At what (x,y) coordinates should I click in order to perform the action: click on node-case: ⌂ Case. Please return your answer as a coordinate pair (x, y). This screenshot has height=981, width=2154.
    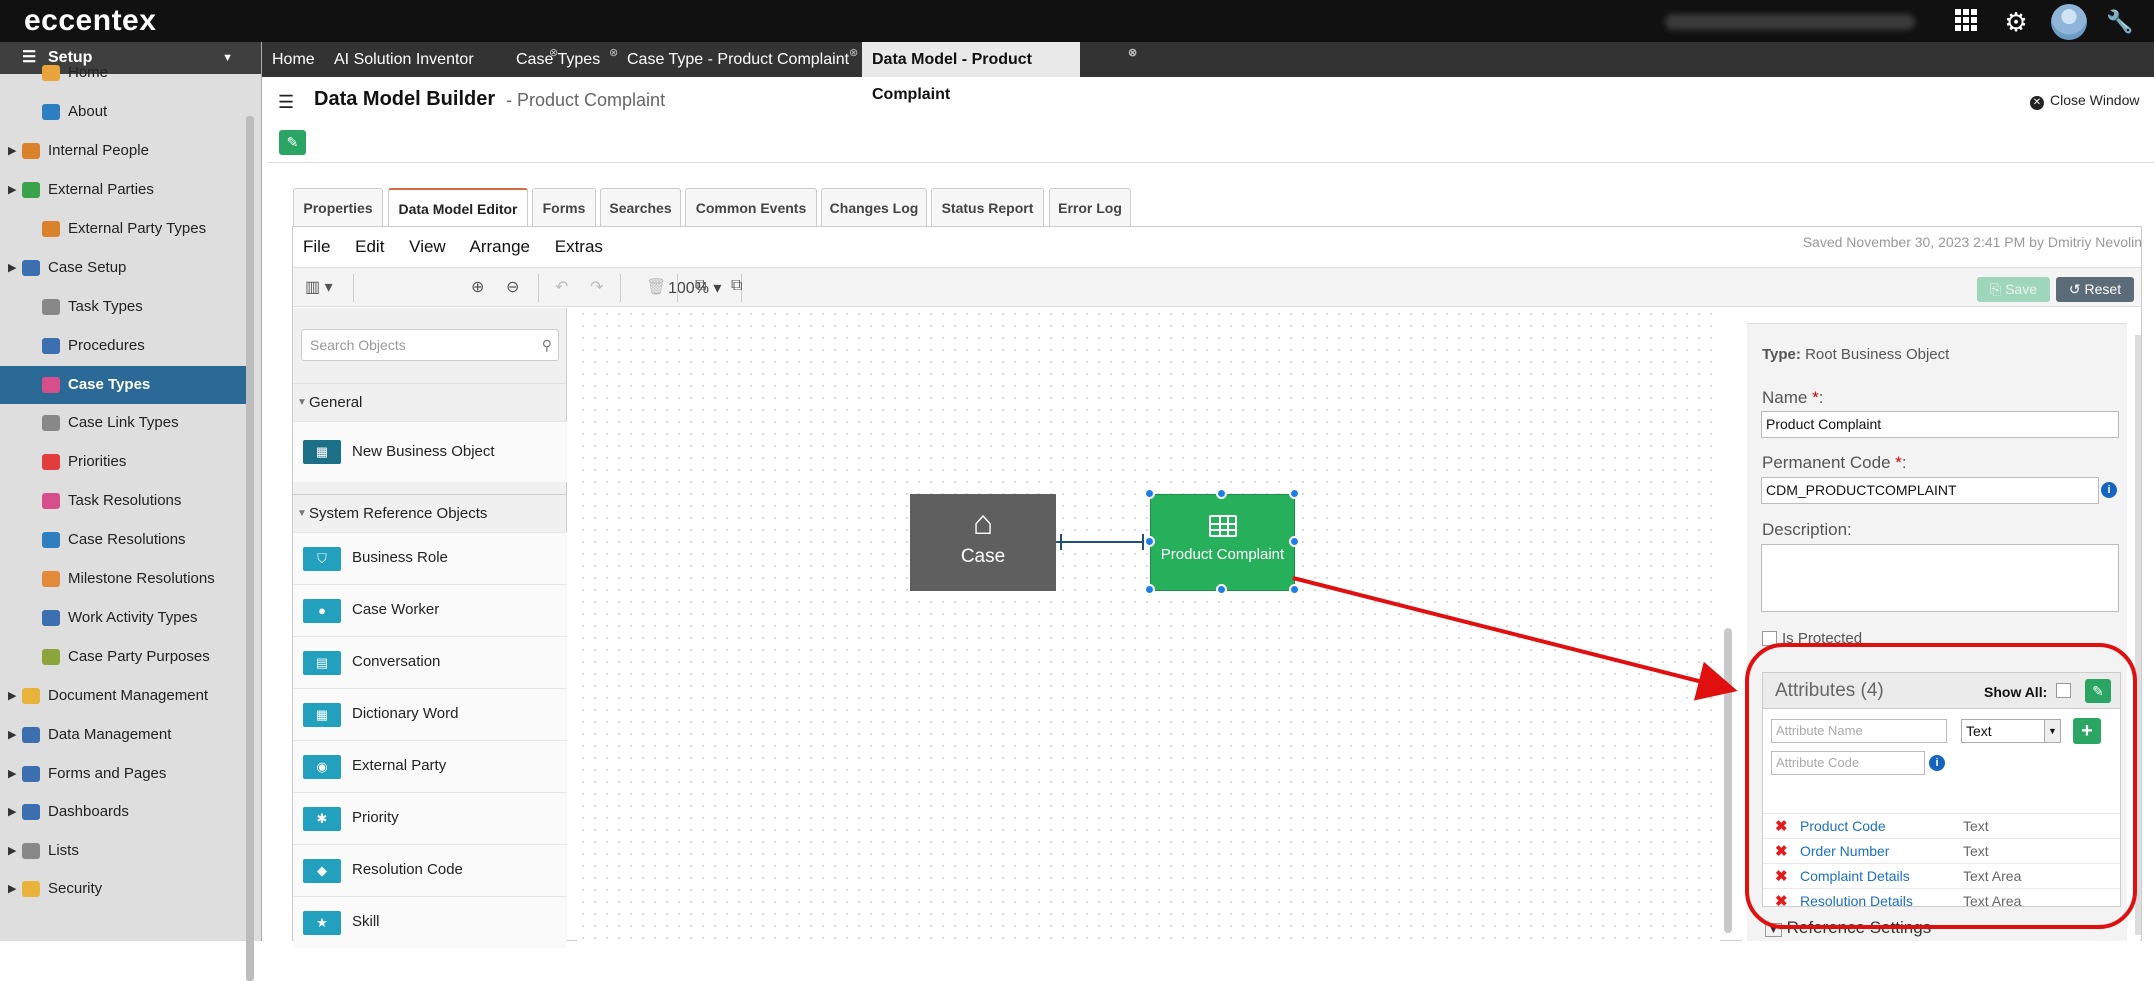
    Looking at the image, I should click on (983, 542).